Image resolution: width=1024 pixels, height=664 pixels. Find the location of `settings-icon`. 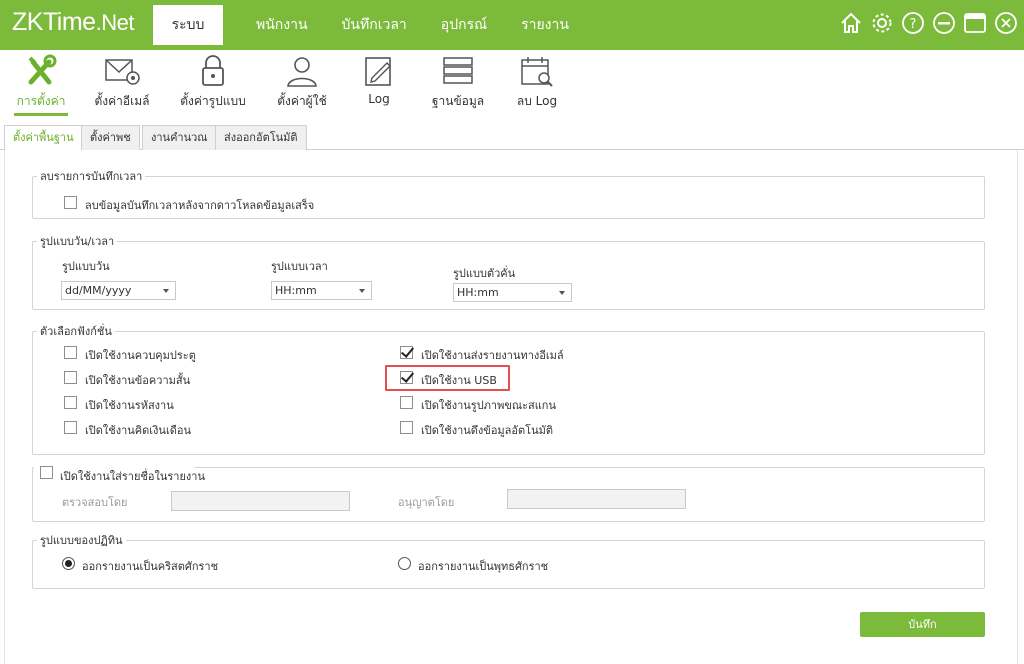

settings-icon is located at coordinates (882, 23).